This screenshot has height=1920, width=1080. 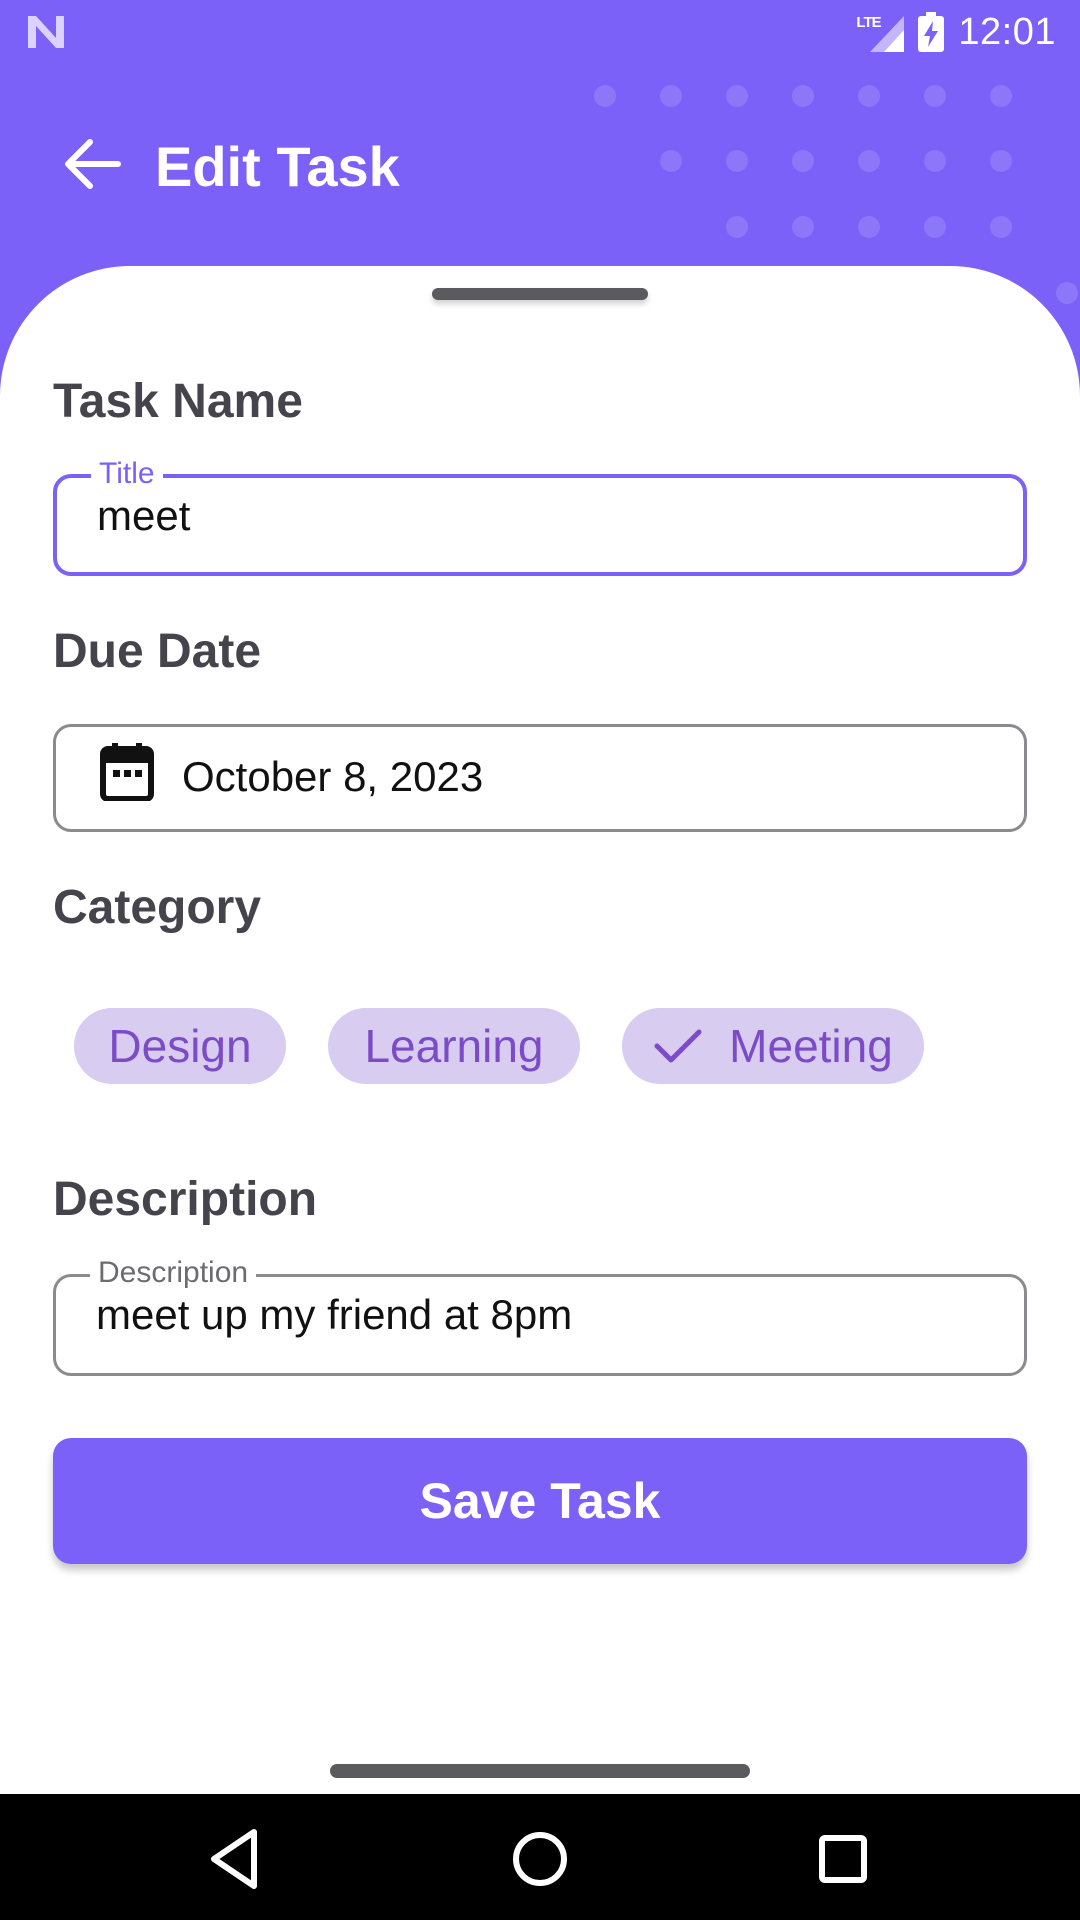 What do you see at coordinates (178, 401) in the screenshot?
I see `task-name-label: Task Name` at bounding box center [178, 401].